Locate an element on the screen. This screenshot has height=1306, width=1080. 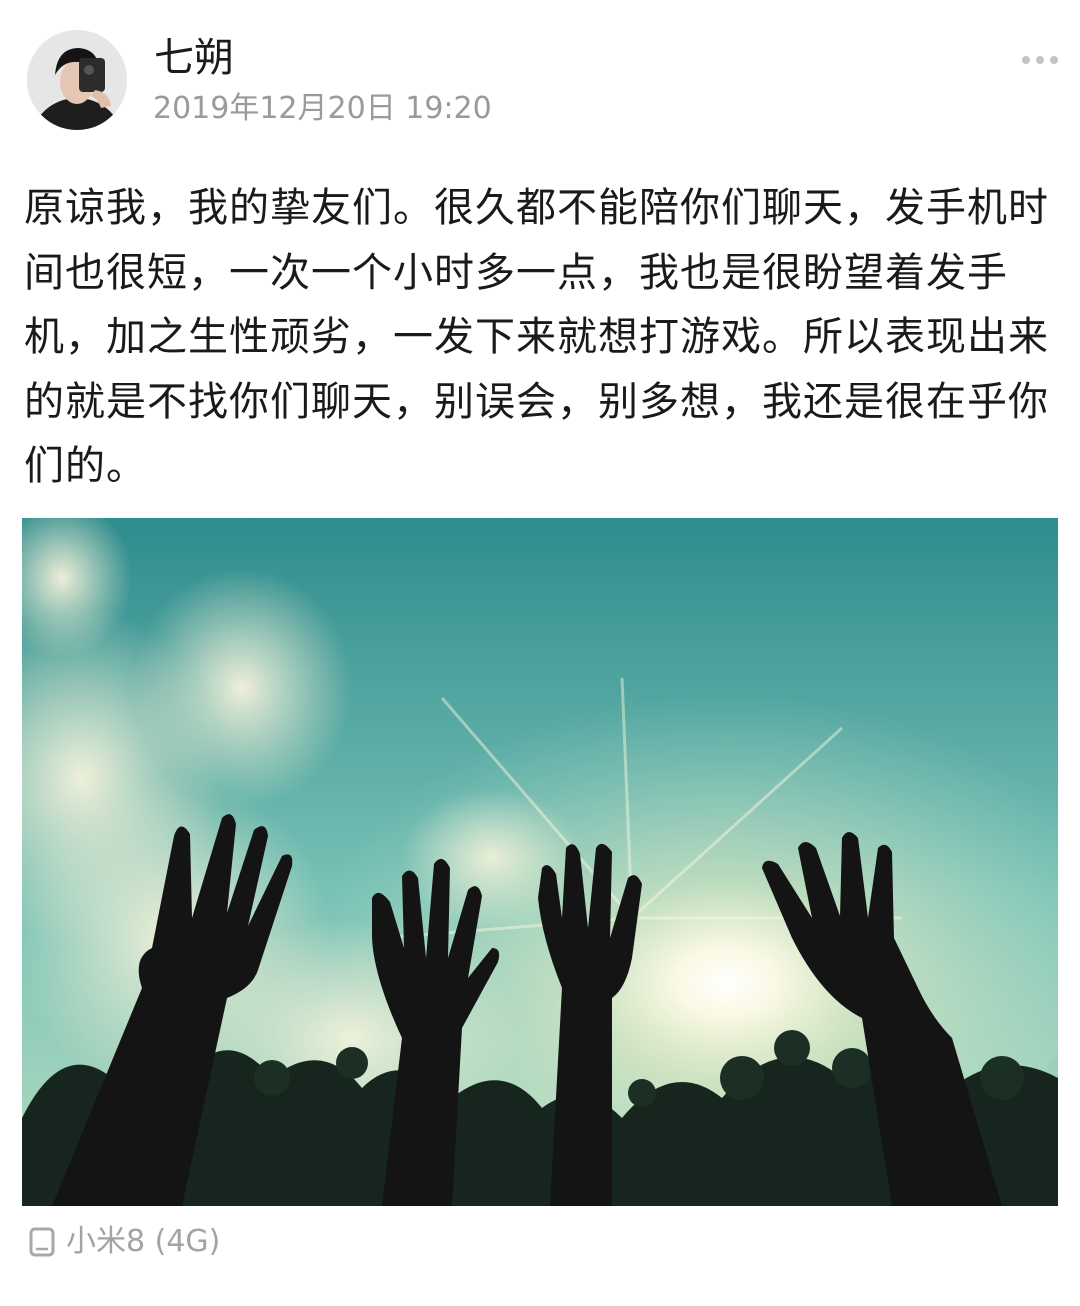
phone-icon is located at coordinates (42, 1242).